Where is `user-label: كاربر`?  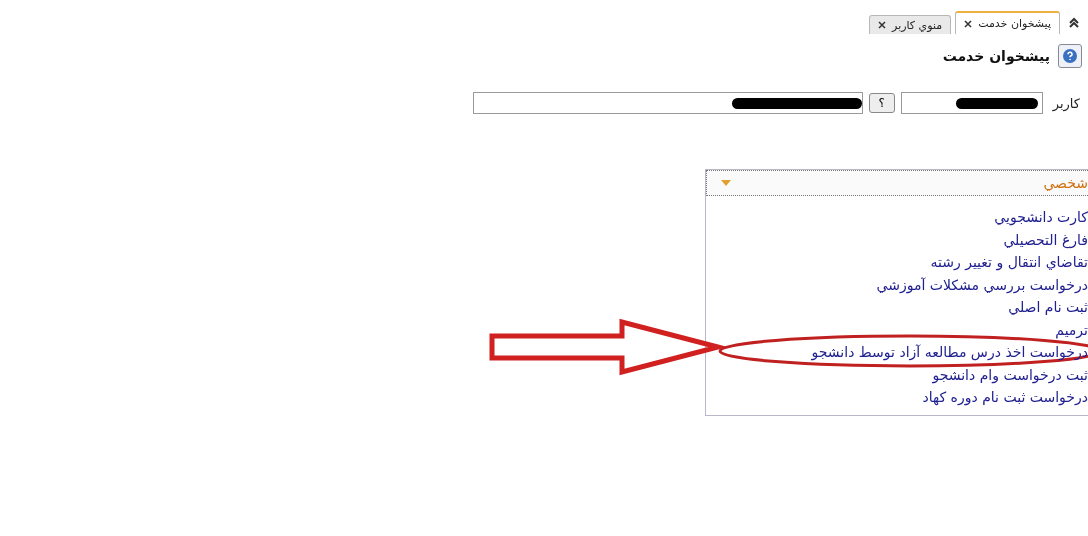 user-label: كاربر is located at coordinates (1066, 103).